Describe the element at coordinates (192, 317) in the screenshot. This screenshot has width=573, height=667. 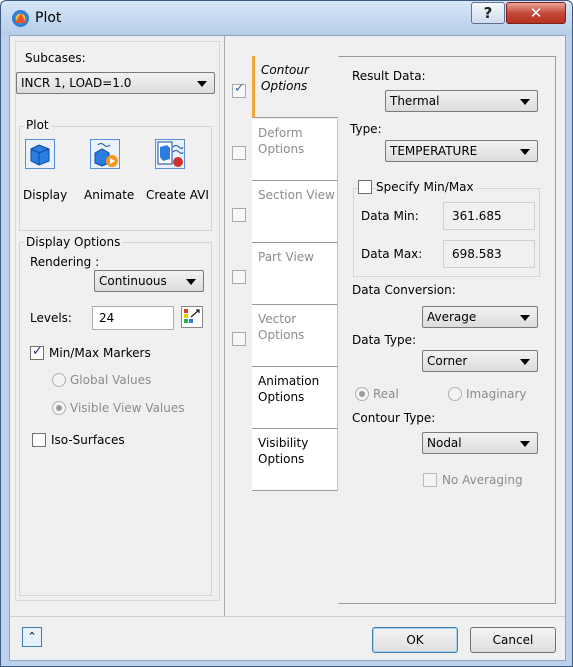
I see `color-scale-icon` at that location.